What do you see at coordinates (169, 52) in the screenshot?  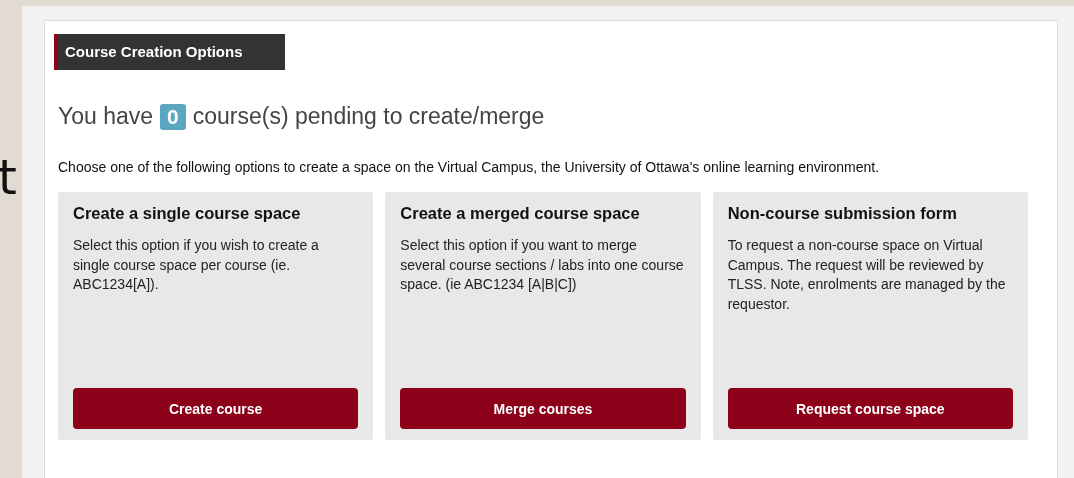 I see `section-heading: Course Creation Options` at bounding box center [169, 52].